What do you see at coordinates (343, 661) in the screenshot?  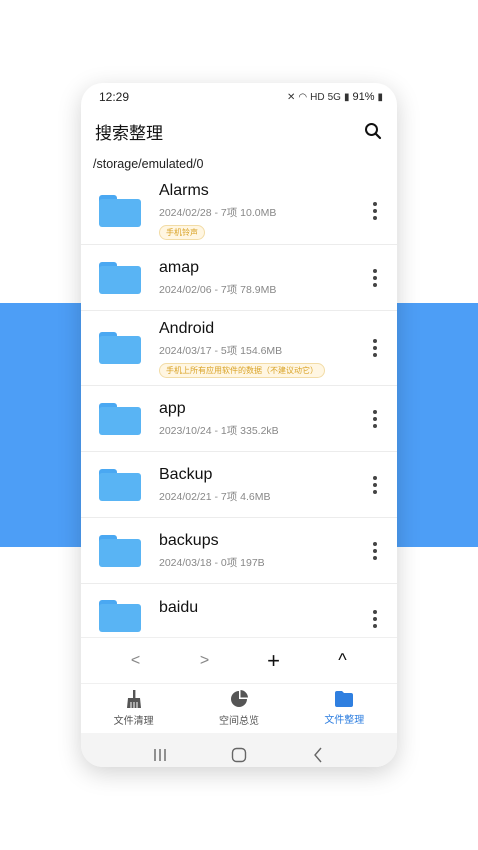 I see `up-button: ^` at bounding box center [343, 661].